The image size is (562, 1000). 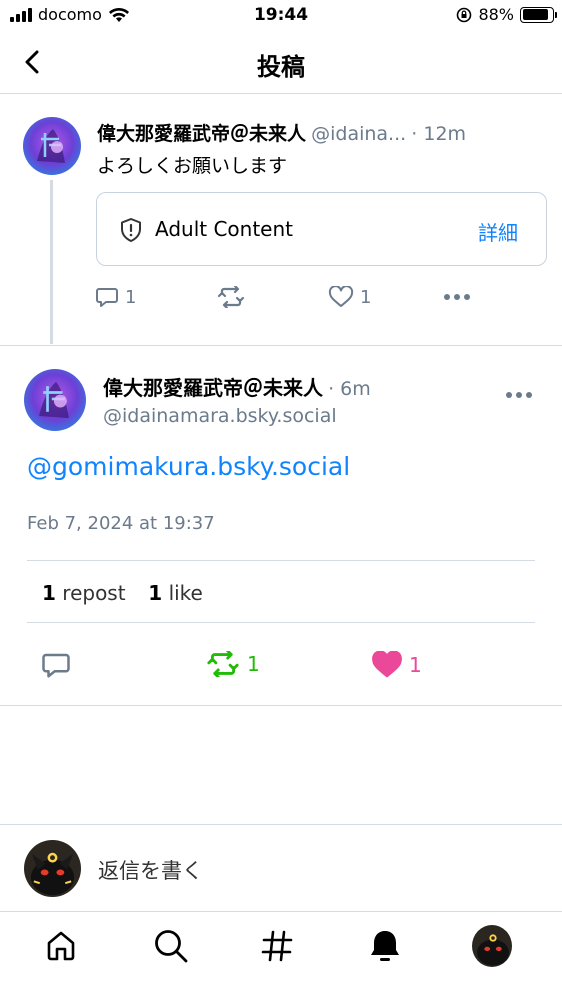 I want to click on reply-button: 1, so click(x=115, y=297).